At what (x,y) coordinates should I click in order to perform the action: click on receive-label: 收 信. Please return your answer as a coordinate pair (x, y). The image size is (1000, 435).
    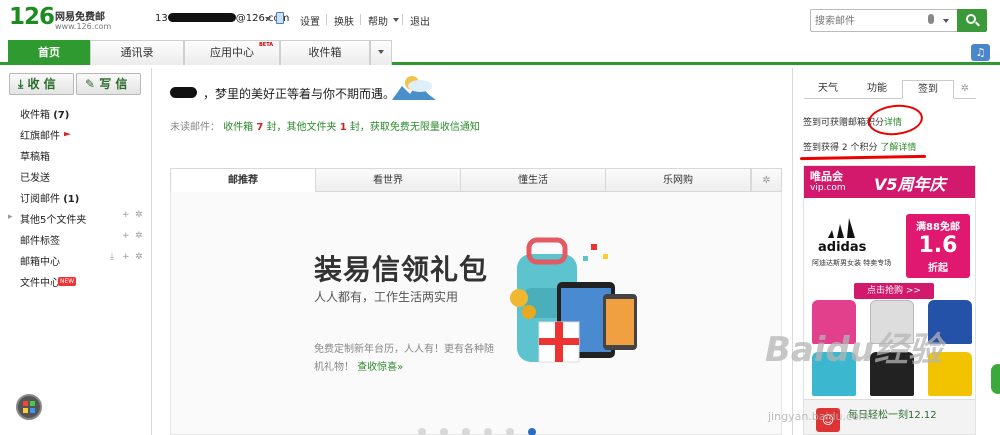
    Looking at the image, I should click on (41, 84).